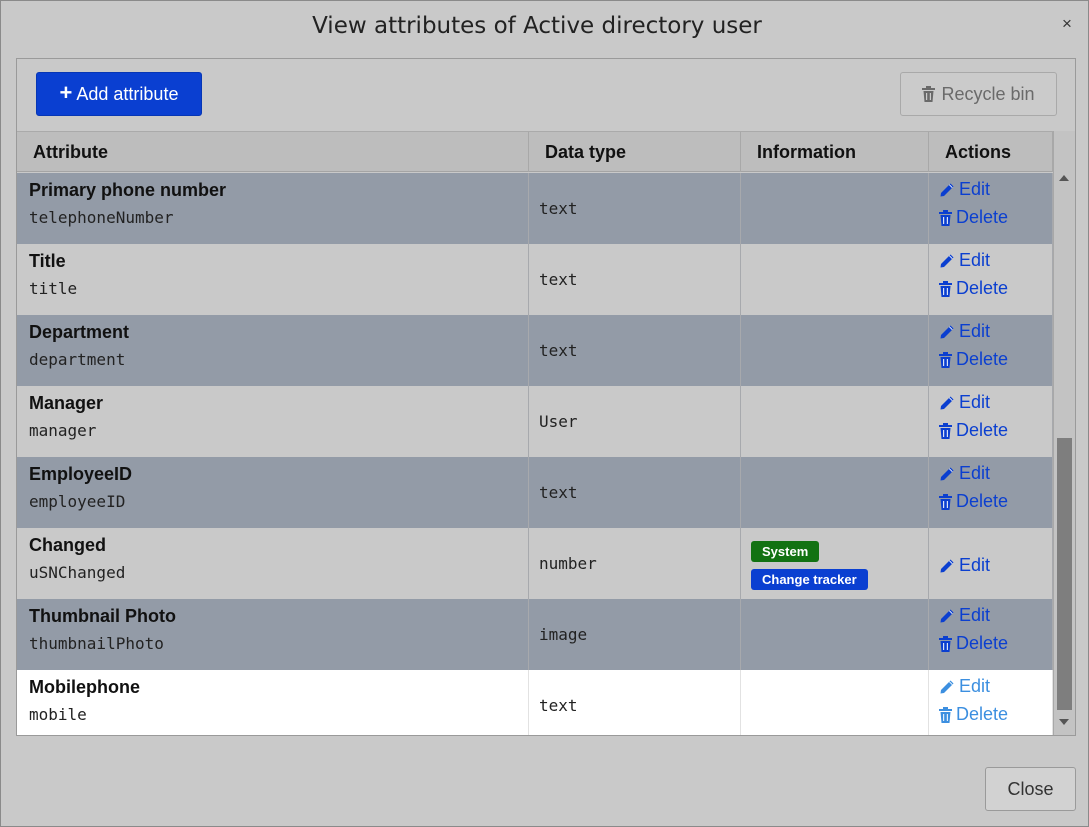 This screenshot has width=1089, height=827. What do you see at coordinates (988, 93) in the screenshot?
I see `recycle-bin-label: Recycle bin` at bounding box center [988, 93].